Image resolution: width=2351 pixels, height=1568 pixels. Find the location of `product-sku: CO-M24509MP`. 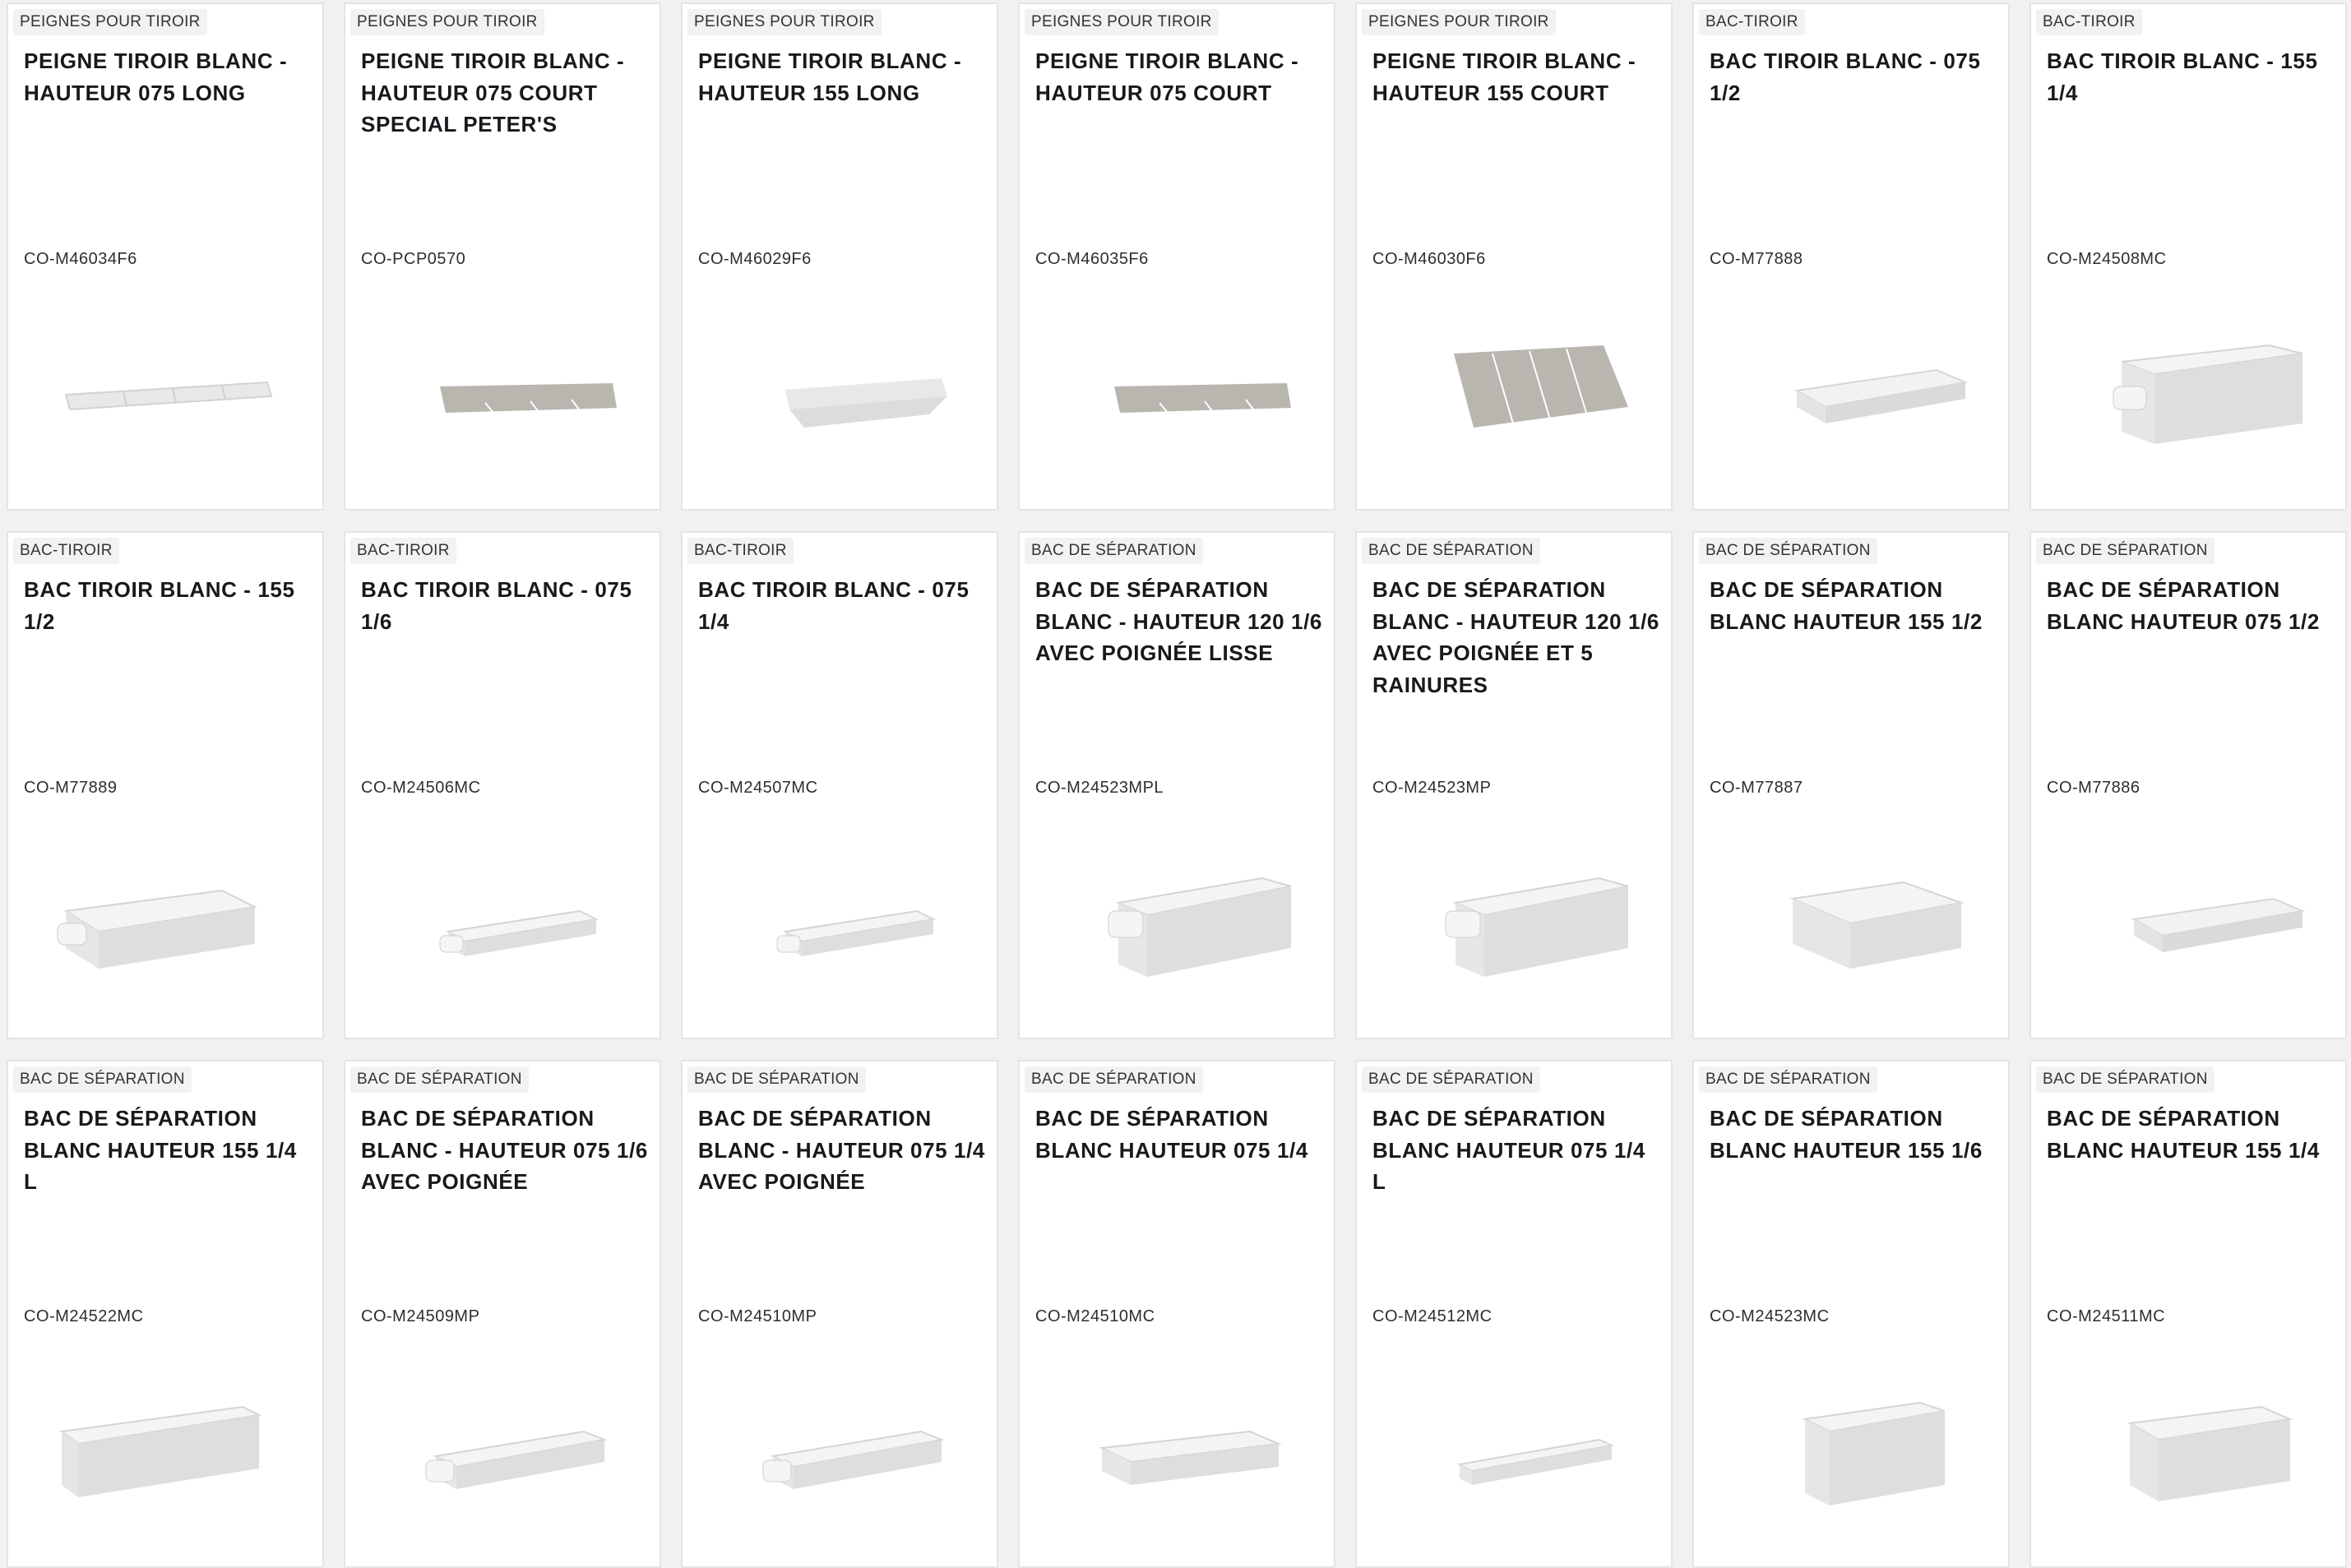

product-sku: CO-M24509MP is located at coordinates (420, 1316).